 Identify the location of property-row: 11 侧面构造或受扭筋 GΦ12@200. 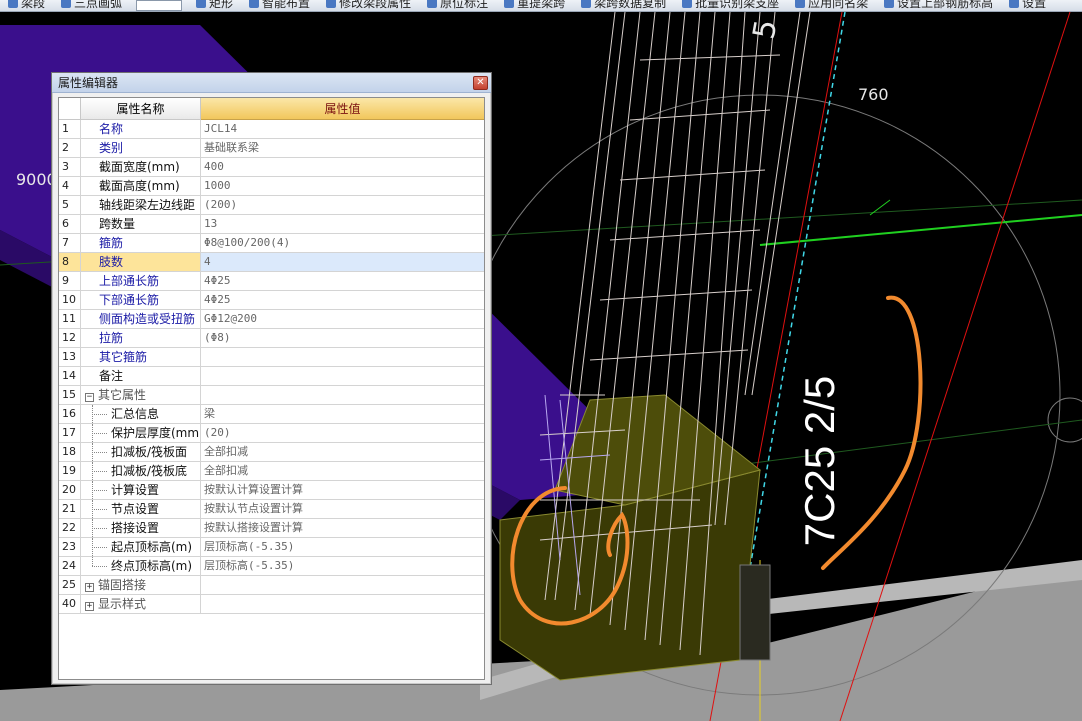
(271, 319).